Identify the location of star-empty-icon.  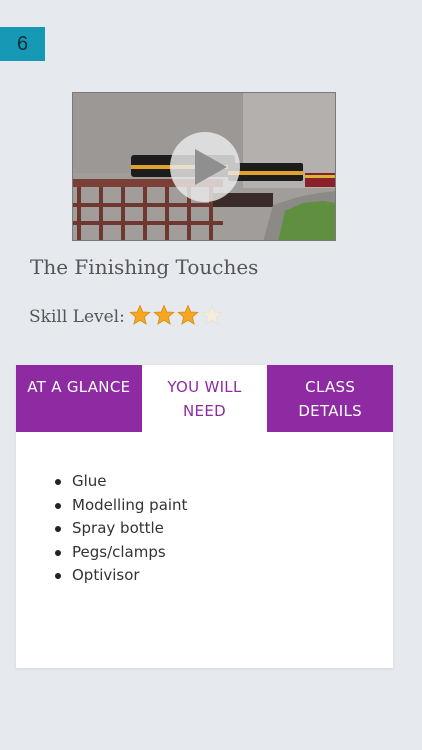
(212, 314).